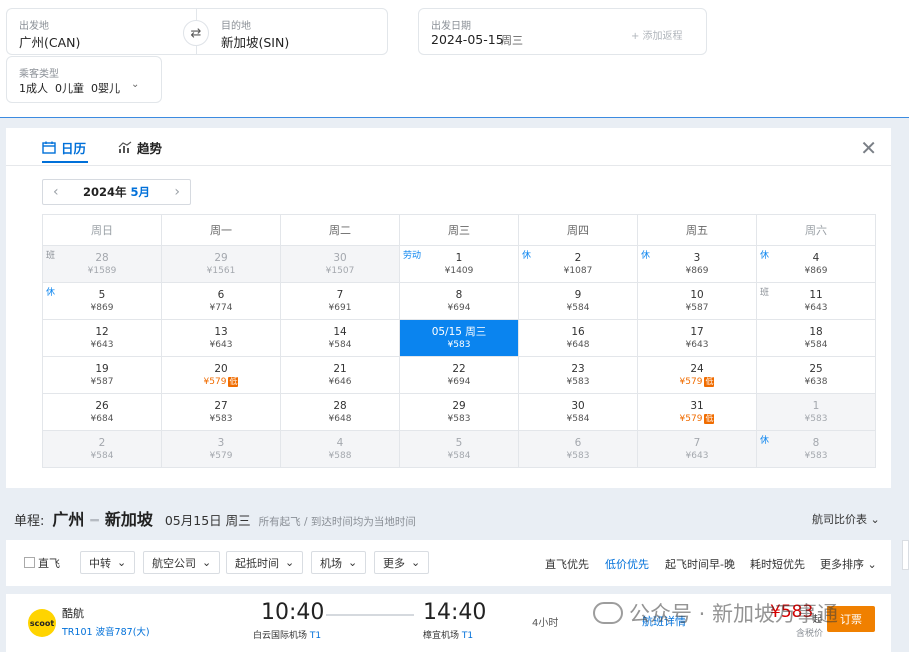 This screenshot has width=909, height=652. What do you see at coordinates (697, 449) in the screenshot?
I see `calendar-day: 7 ¥643` at bounding box center [697, 449].